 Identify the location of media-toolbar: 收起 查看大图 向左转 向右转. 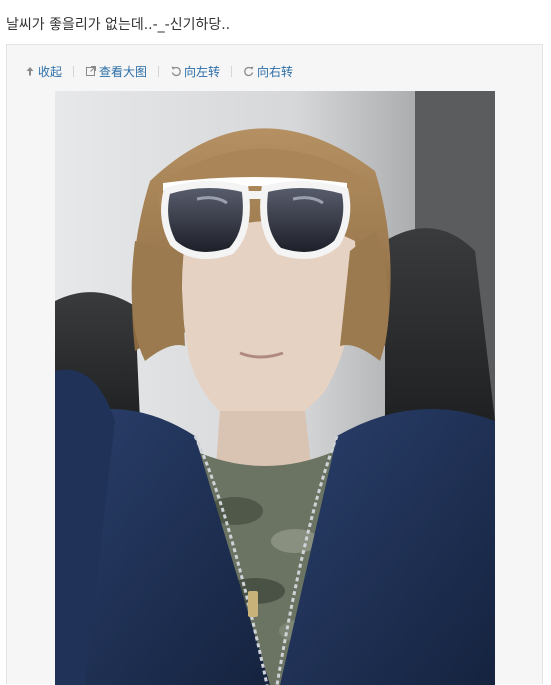
(158, 71).